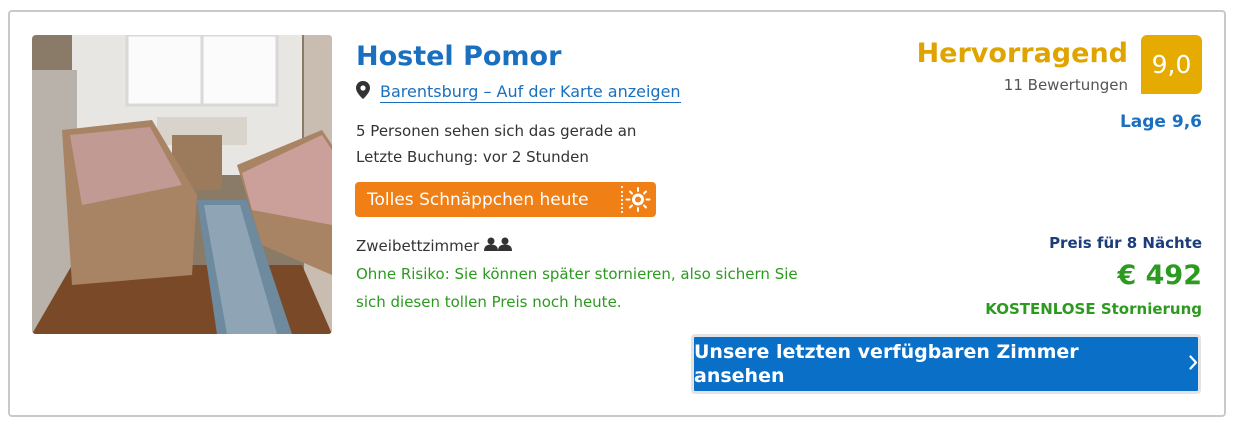 Image resolution: width=1236 pixels, height=425 pixels. I want to click on free-cancellation-label: KOSTENLOSE Stornierung, so click(1093, 309).